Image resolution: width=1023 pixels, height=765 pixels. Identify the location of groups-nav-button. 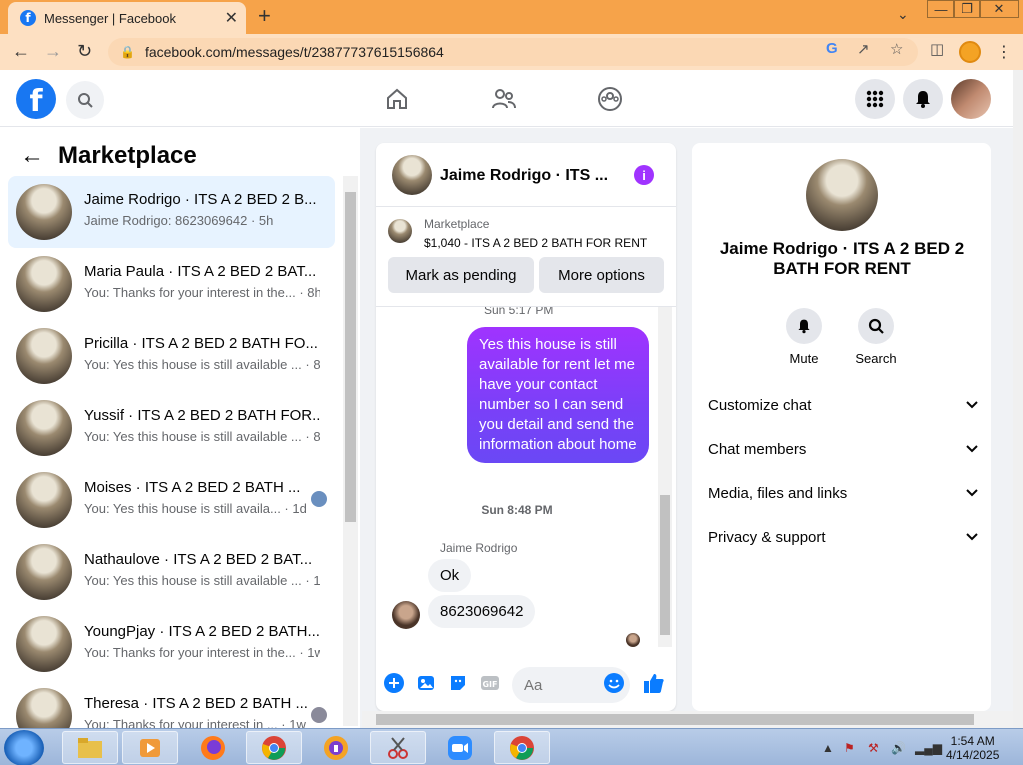
(610, 99).